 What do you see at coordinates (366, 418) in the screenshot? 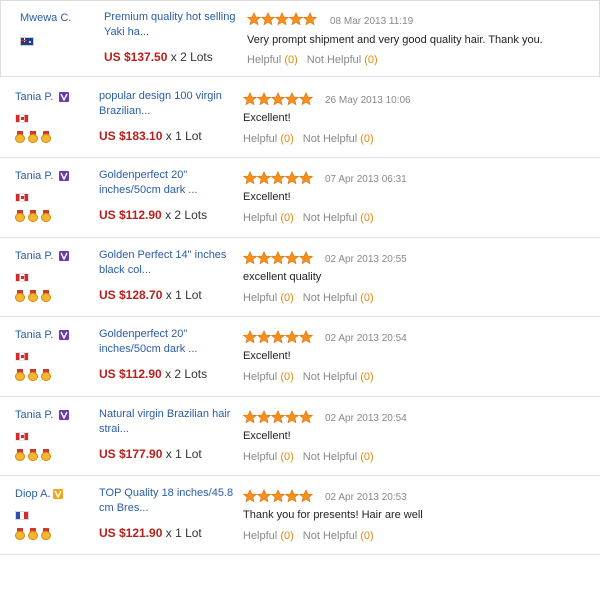
I see `review-date: 02 Apr 2013 20:54` at bounding box center [366, 418].